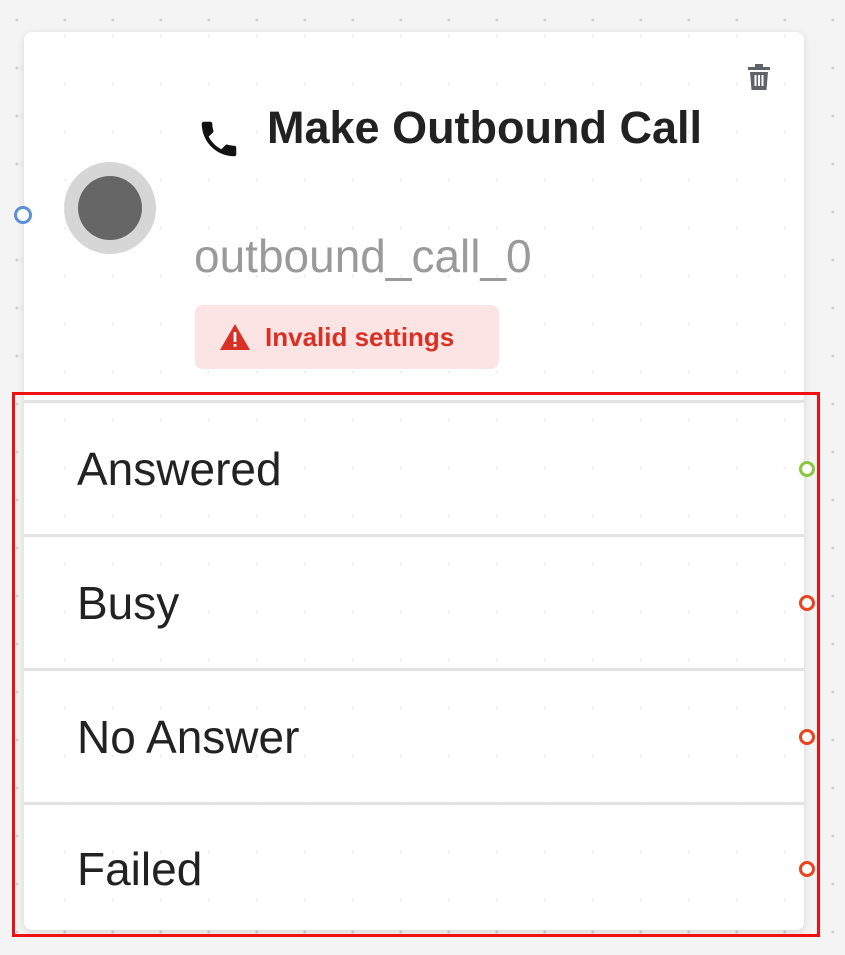 The width and height of the screenshot is (845, 955). Describe the element at coordinates (419, 467) in the screenshot. I see `output-answered: Answered` at that location.